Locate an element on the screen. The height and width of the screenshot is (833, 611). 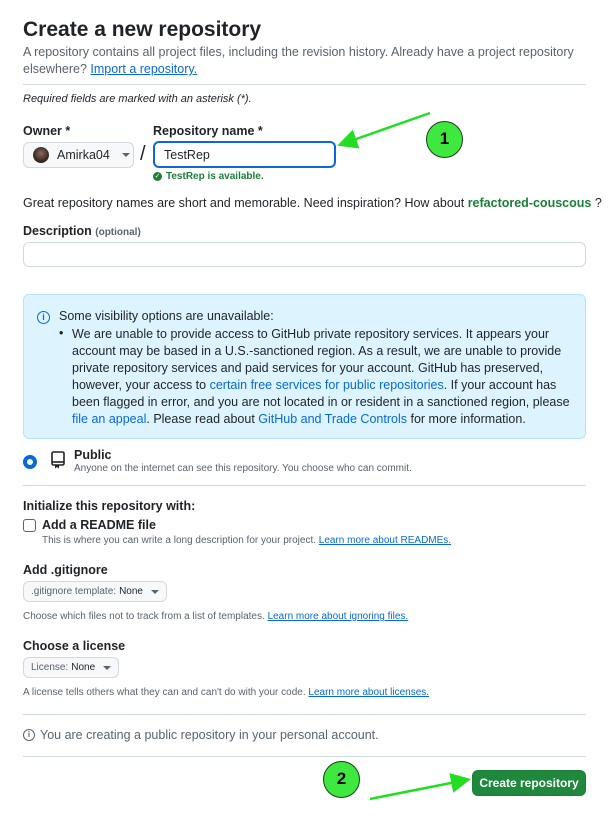
annotation-marker-2: 2 is located at coordinates (341, 779).